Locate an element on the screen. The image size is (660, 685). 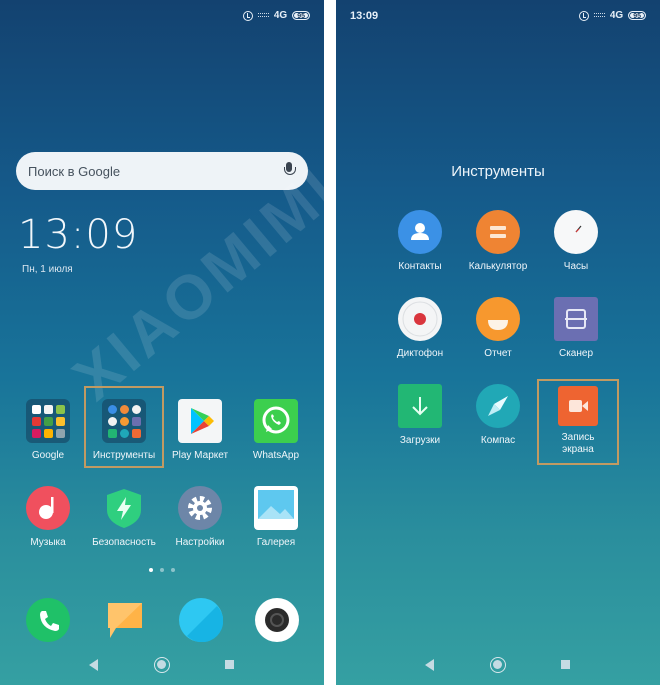
status-bar: 13:09 4G 95 is located at coordinates (498, 18).